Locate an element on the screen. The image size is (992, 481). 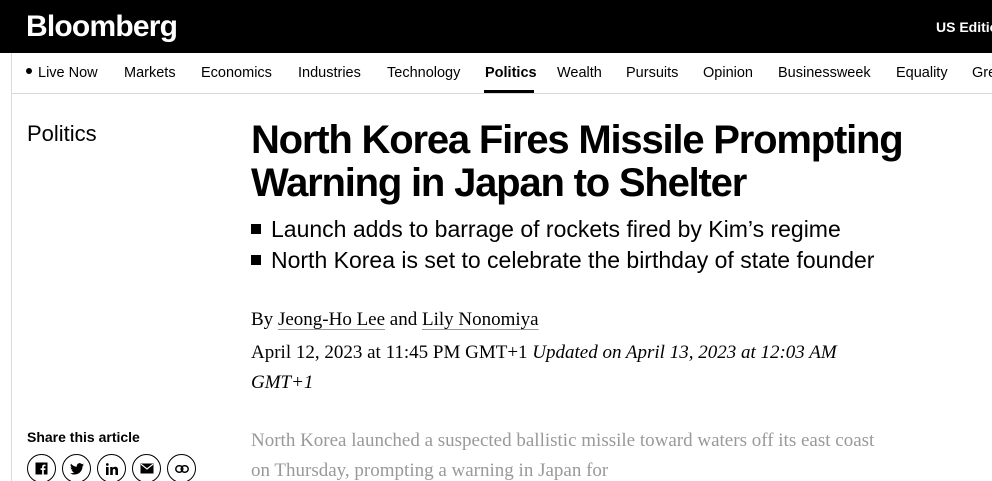
nav-item-live-now: Live Now is located at coordinates (62, 73).